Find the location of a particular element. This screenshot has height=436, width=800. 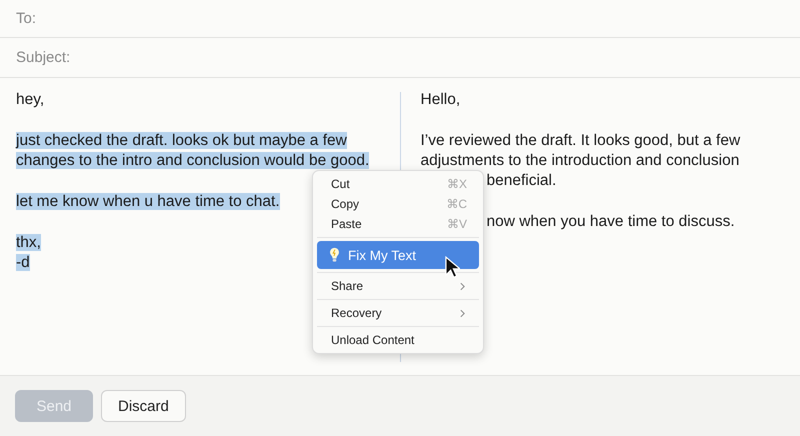

field-label: Subject: is located at coordinates (43, 57).